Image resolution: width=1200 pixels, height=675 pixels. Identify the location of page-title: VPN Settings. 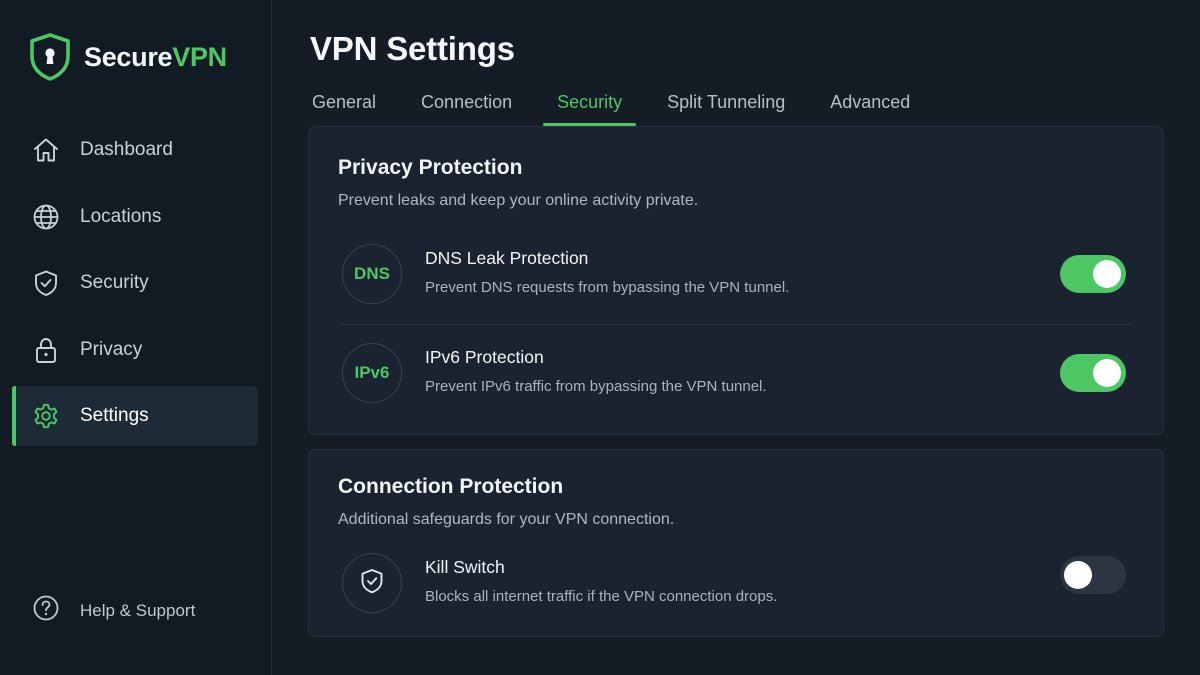
(412, 48).